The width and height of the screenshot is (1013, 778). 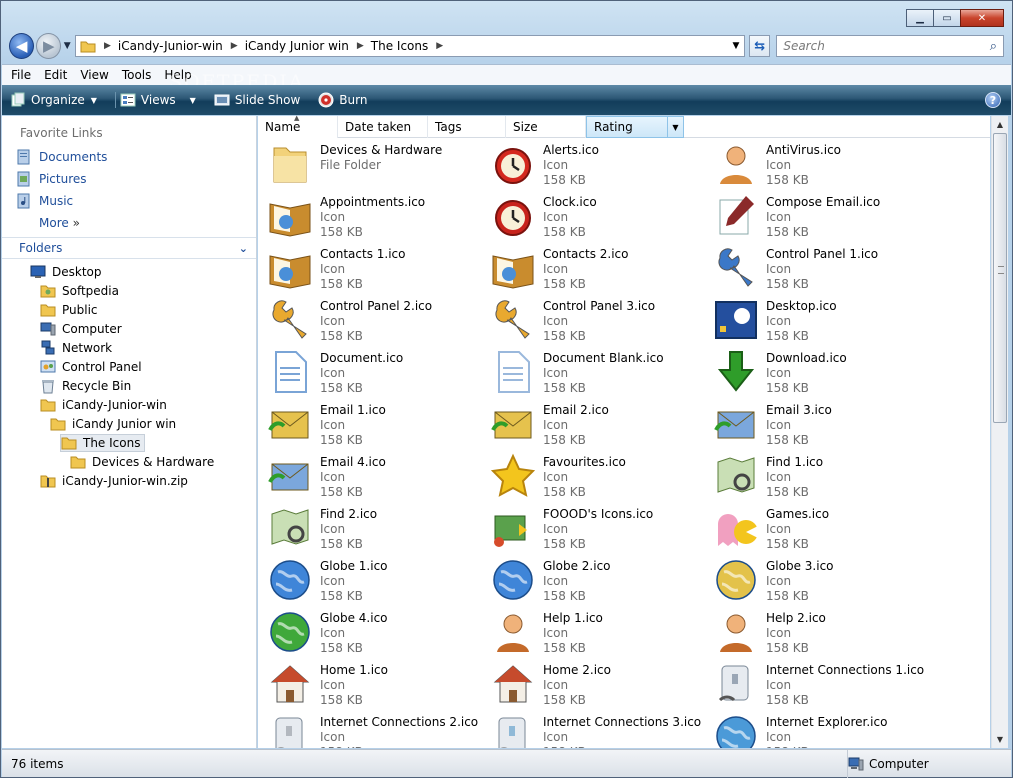 I want to click on file-item: Appointments.ico Icon 158 KB, so click(x=373, y=216).